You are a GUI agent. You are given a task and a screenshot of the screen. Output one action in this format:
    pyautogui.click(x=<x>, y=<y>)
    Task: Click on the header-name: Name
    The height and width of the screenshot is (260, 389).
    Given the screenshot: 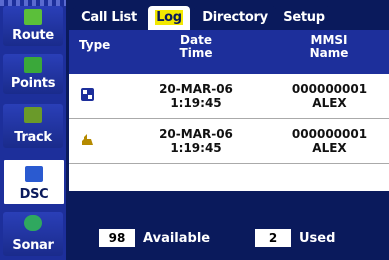 What is the action you would take?
    pyautogui.click(x=329, y=53)
    